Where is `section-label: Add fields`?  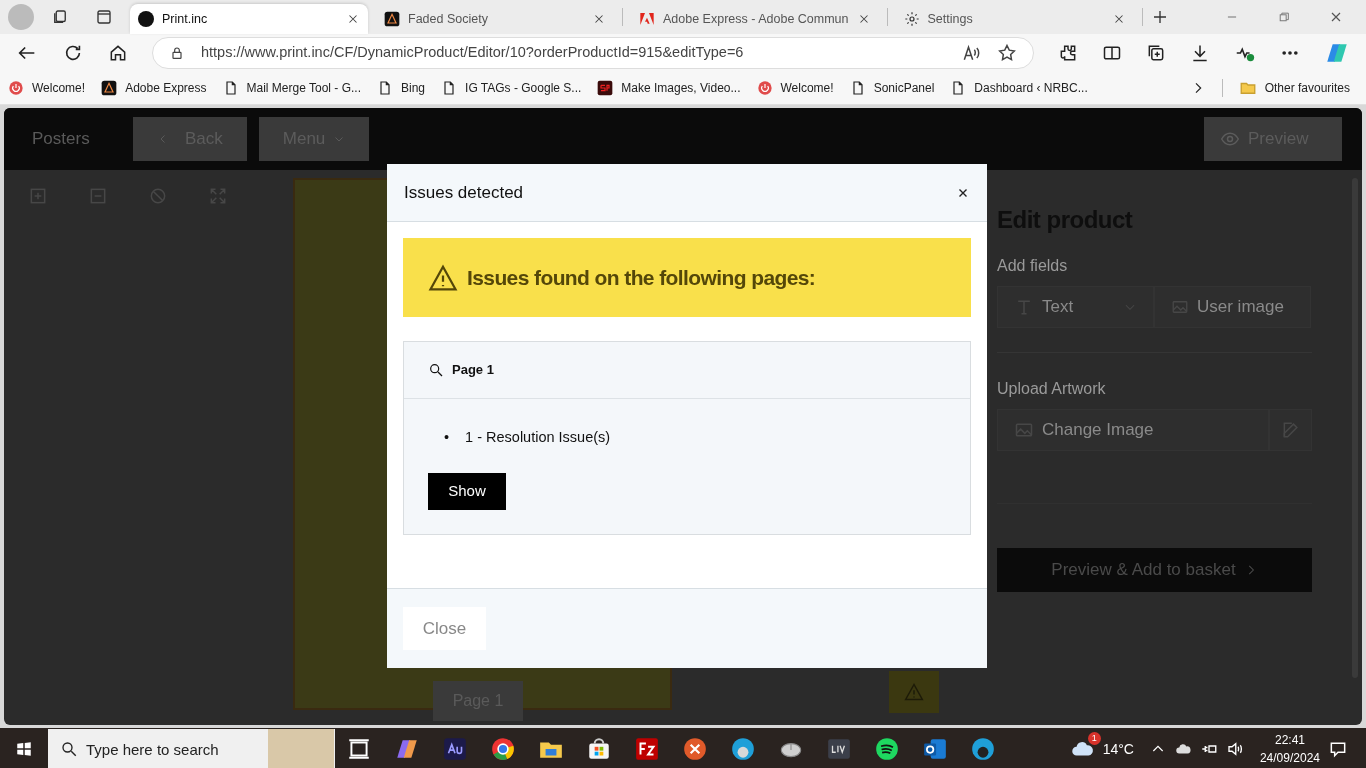
section-label: Add fields is located at coordinates (1033, 266).